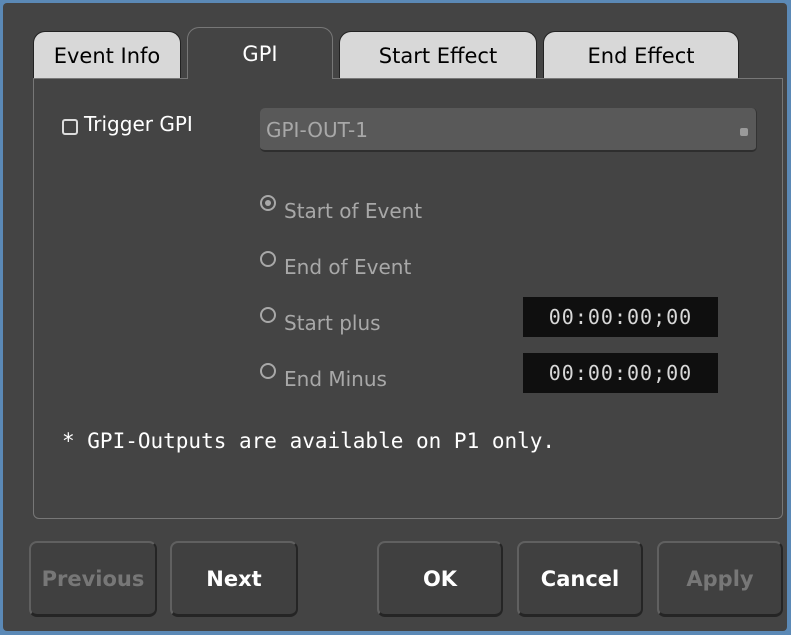  Describe the element at coordinates (234, 579) in the screenshot. I see `next-button: Next` at that location.